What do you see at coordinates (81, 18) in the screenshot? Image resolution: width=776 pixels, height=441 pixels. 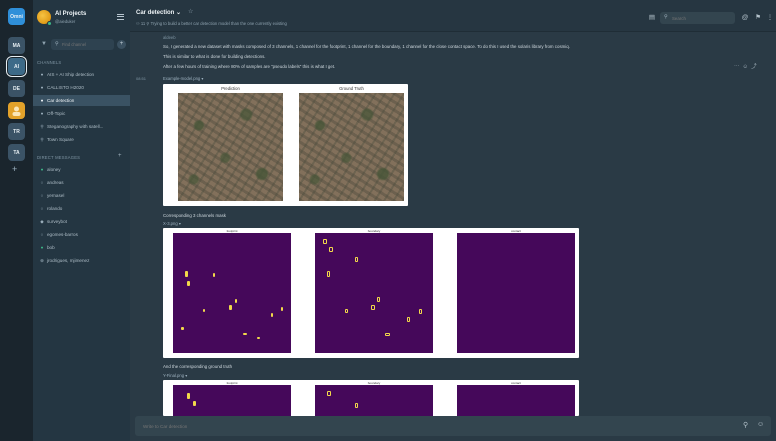 I see `team-header: AI Projects @aieduker` at bounding box center [81, 18].